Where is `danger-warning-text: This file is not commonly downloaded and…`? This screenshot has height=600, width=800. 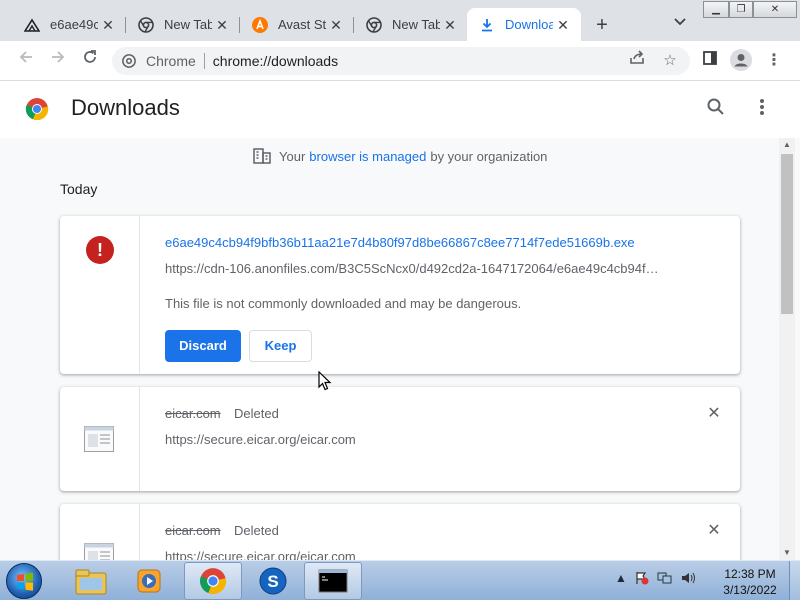 danger-warning-text: This file is not commonly downloaded and… is located at coordinates (343, 303).